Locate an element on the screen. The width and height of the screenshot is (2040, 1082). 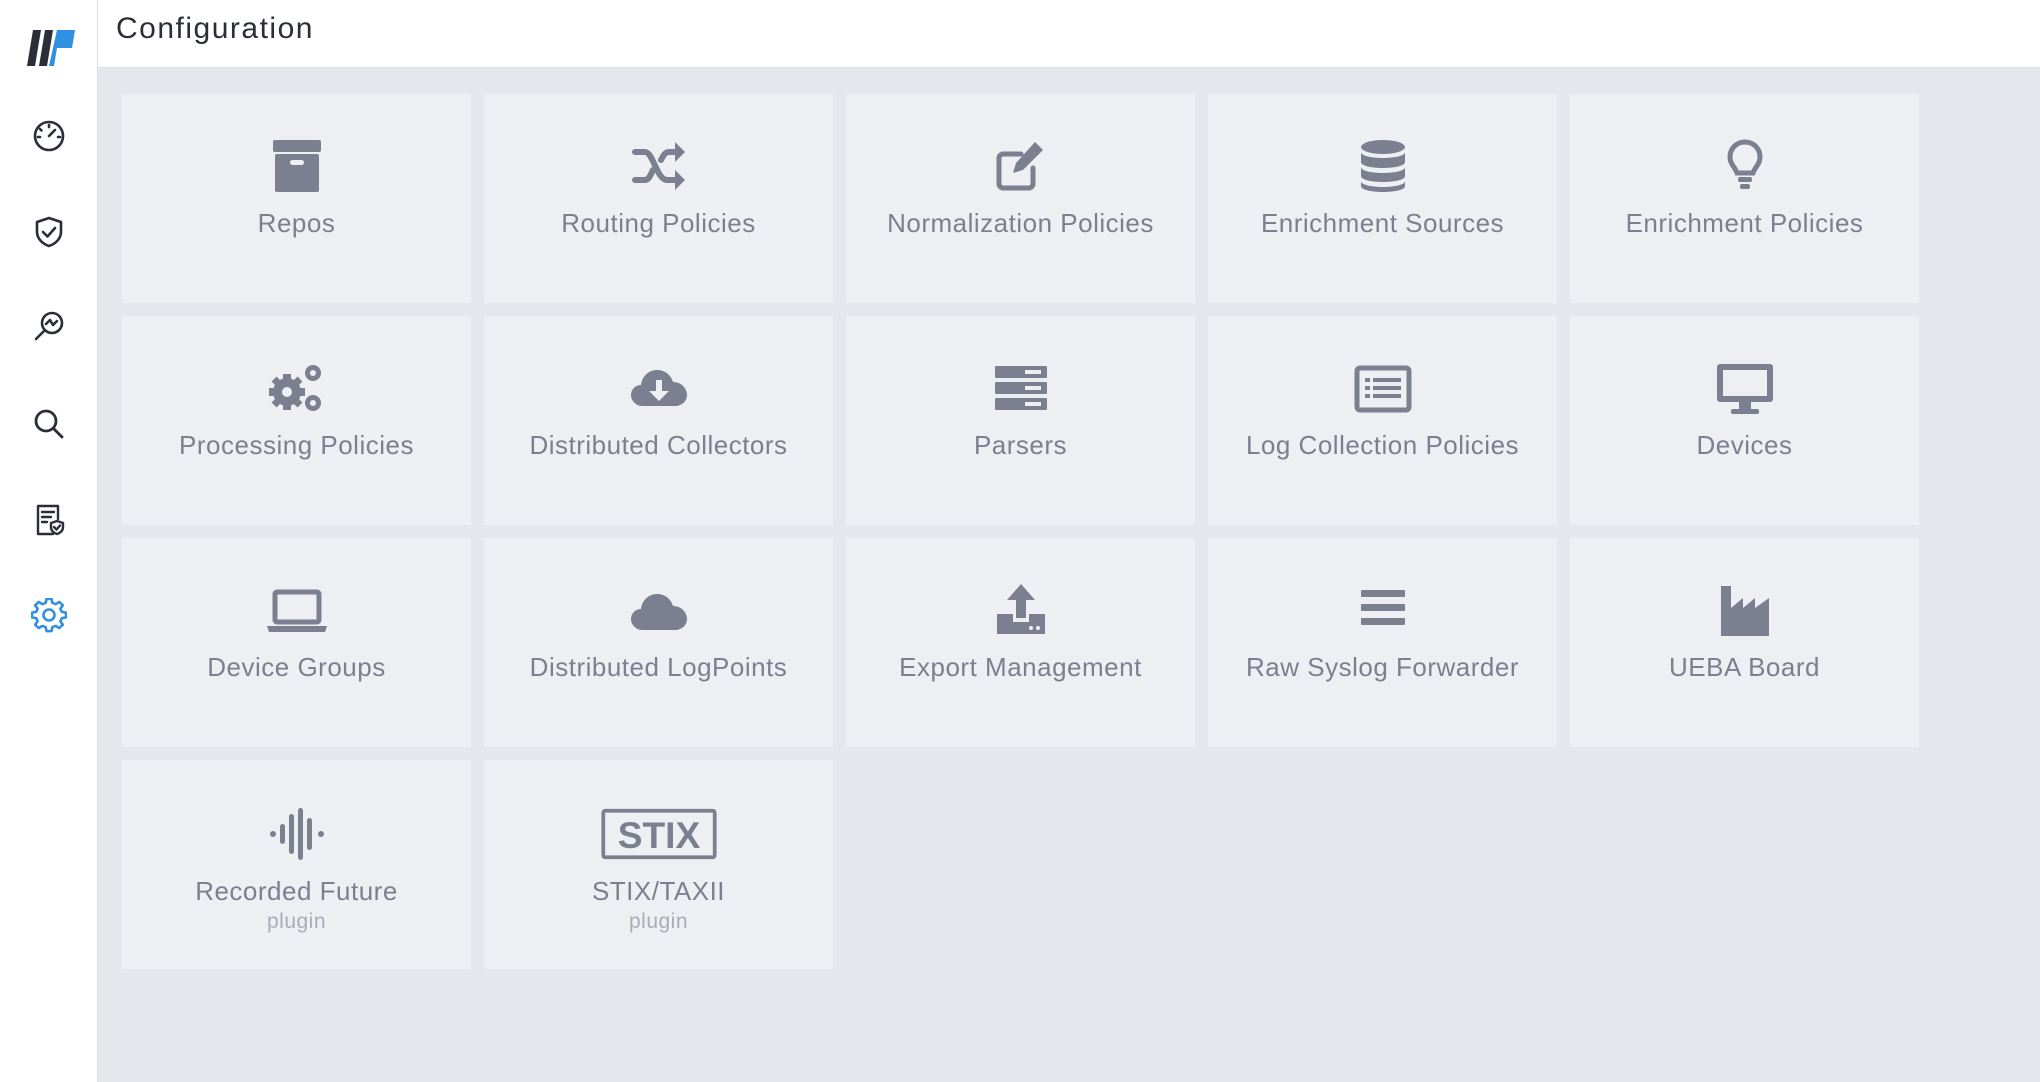
bars-icon is located at coordinates (1382, 607).